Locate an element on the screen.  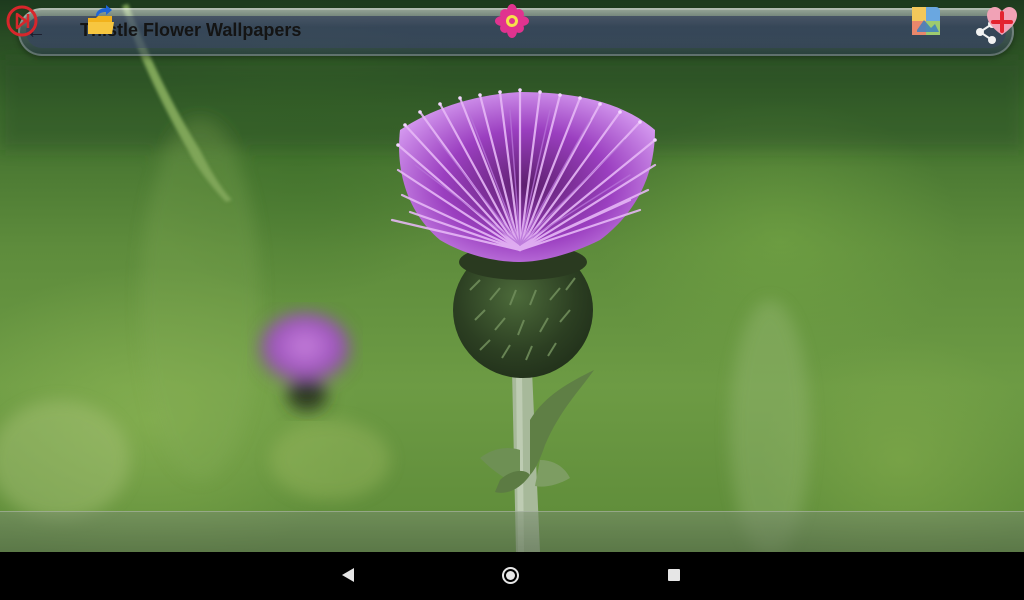
flower-button is located at coordinates (512, 21).